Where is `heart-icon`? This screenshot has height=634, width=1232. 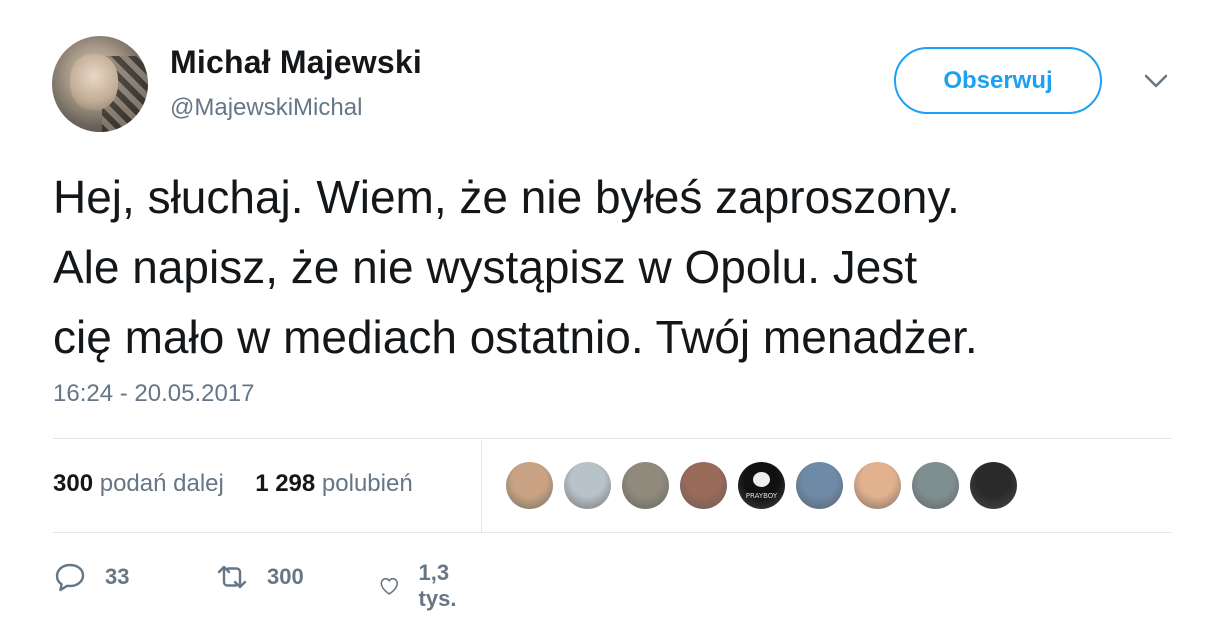
heart-icon is located at coordinates (389, 586).